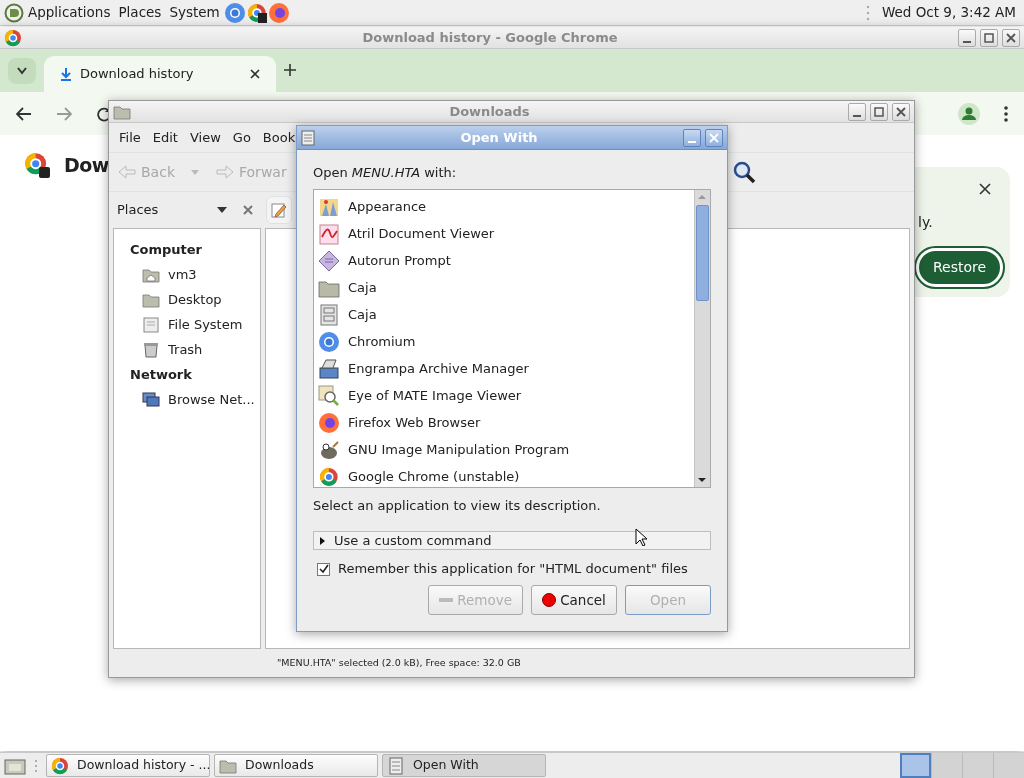 This screenshot has height=778, width=1024. Describe the element at coordinates (329, 396) in the screenshot. I see `magnifier-icon` at that location.